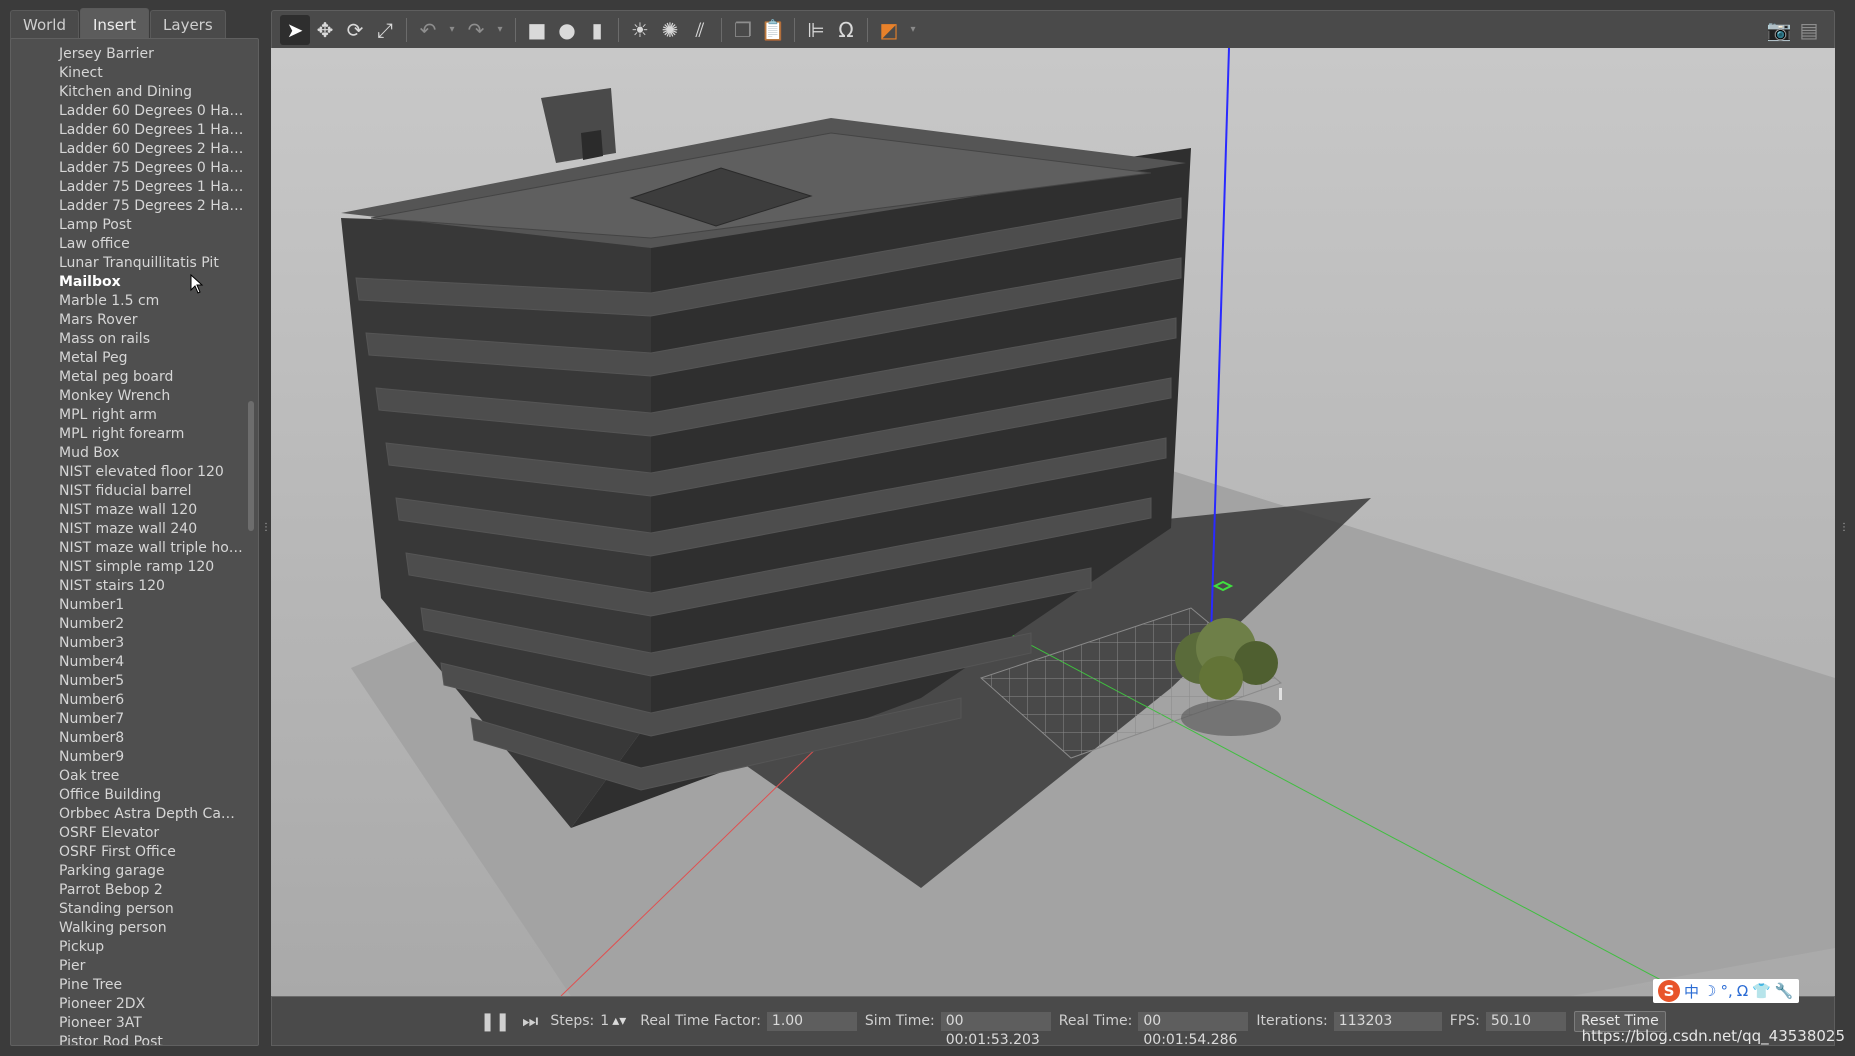 This screenshot has height=1056, width=1855. What do you see at coordinates (1709, 991) in the screenshot?
I see `ime-moon-icon: ☽` at bounding box center [1709, 991].